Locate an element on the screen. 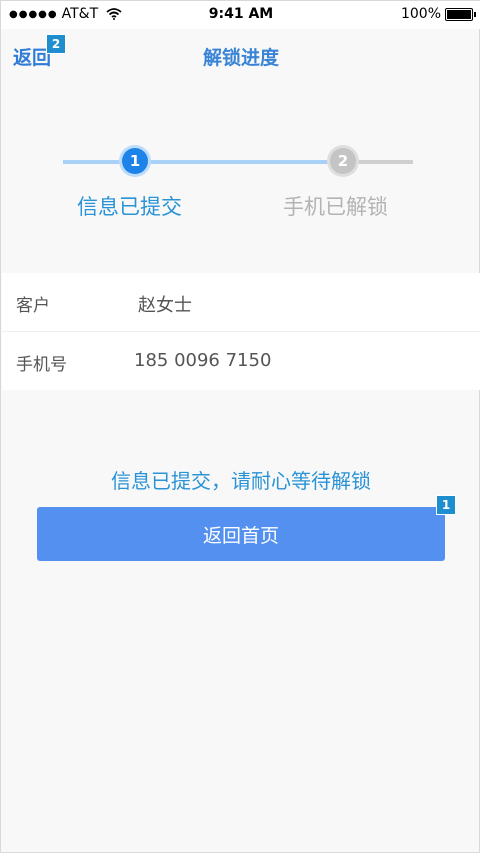 The height and width of the screenshot is (853, 480). status-message: 信息已提交，请耐心等待解锁 is located at coordinates (241, 481).